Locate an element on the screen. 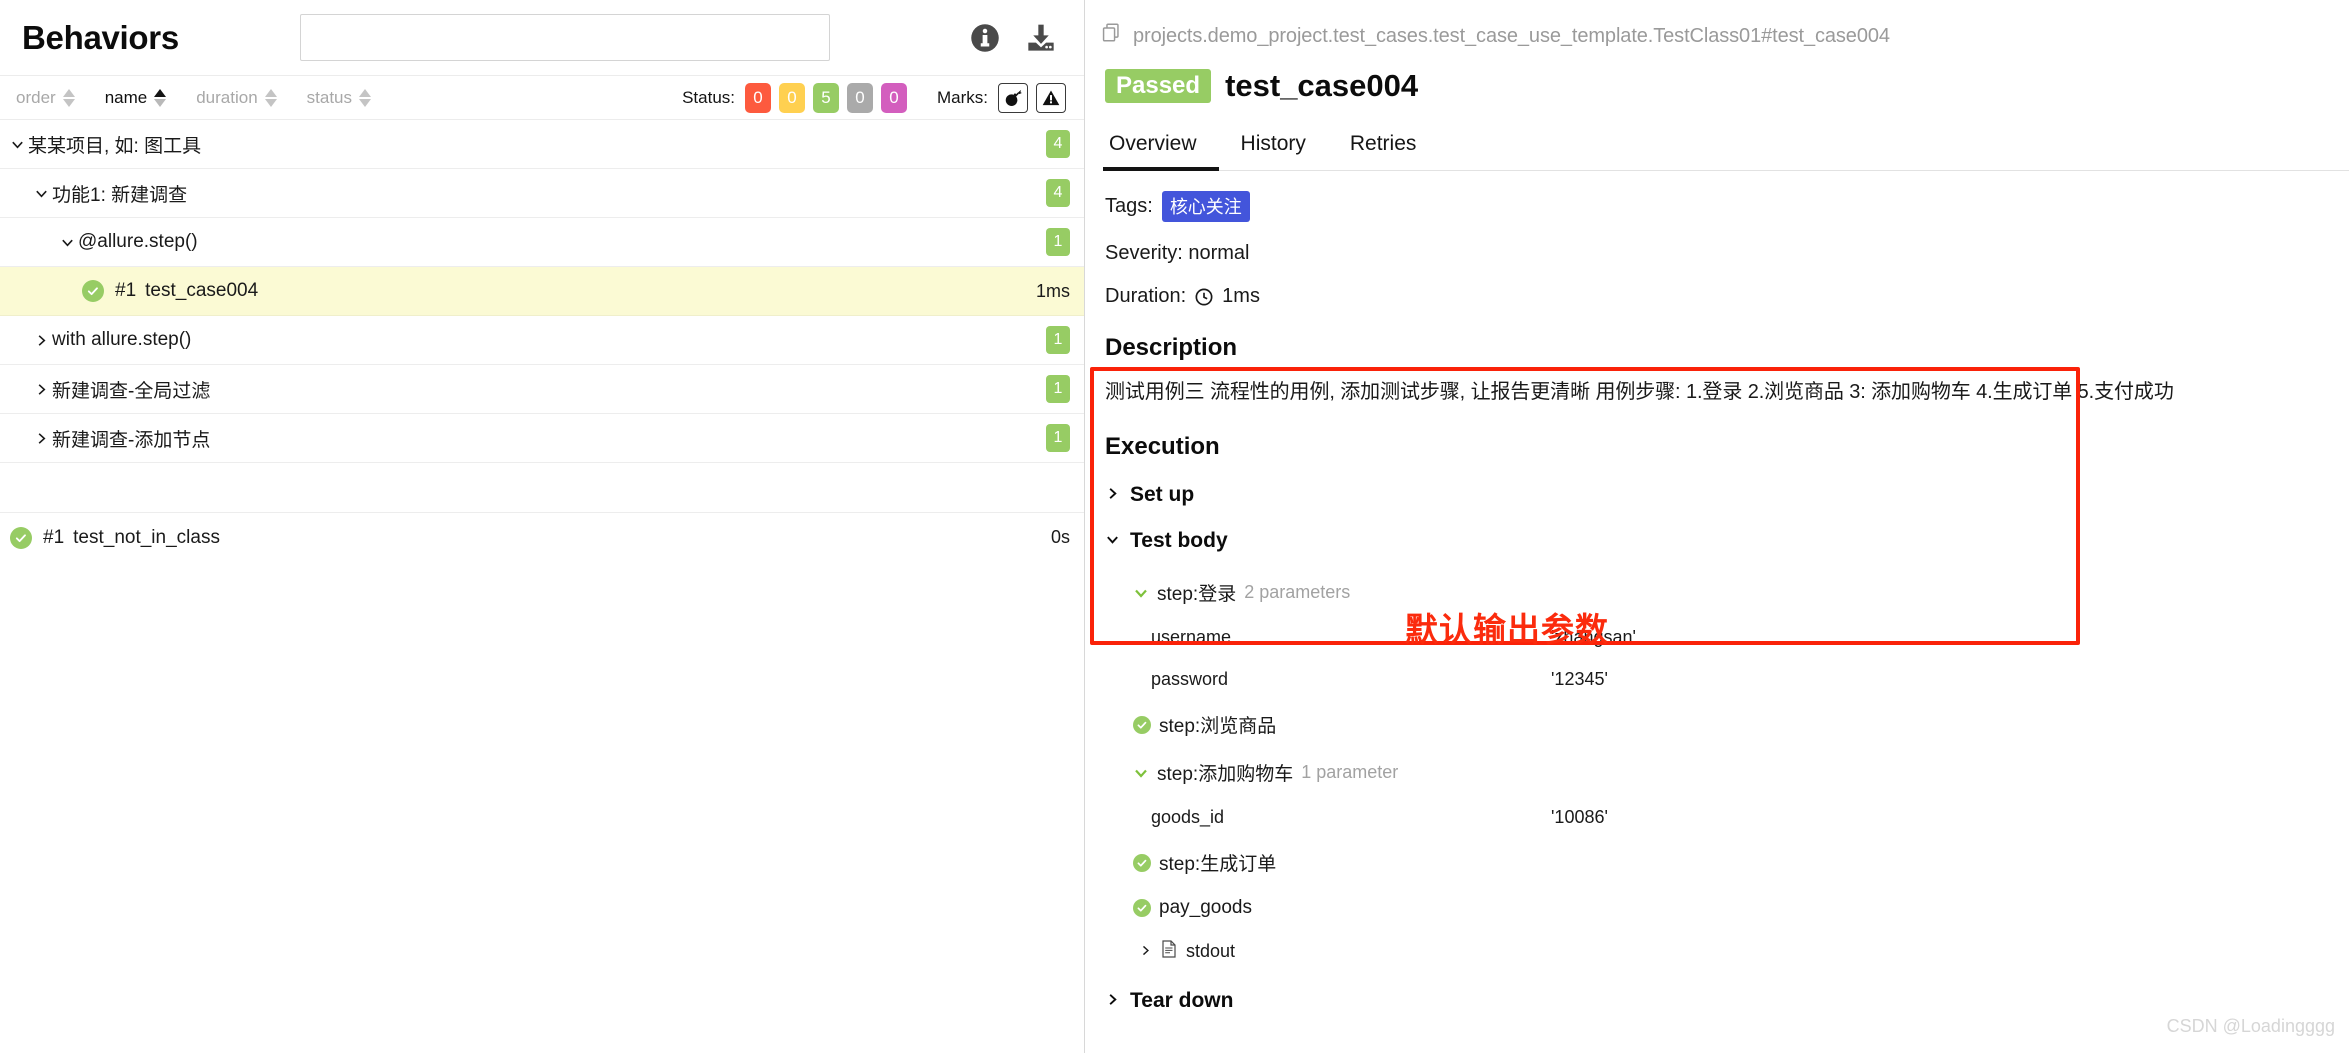 The image size is (2349, 1053). step-login: step:登录 2 parameters is located at coordinates (1732, 592).